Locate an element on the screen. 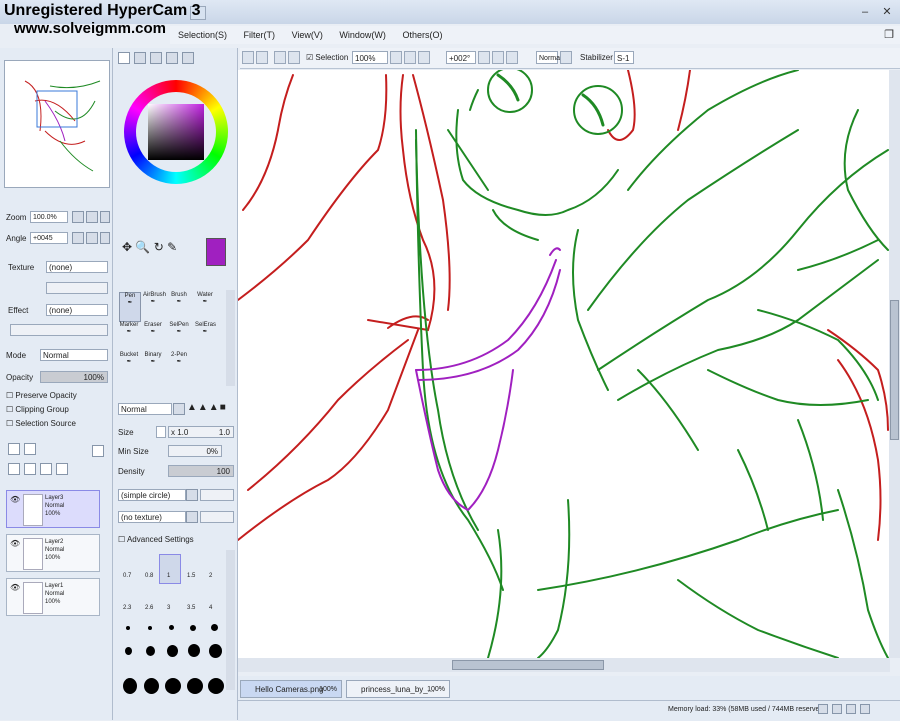 This screenshot has width=900, height=721. shape-strength is located at coordinates (217, 495).